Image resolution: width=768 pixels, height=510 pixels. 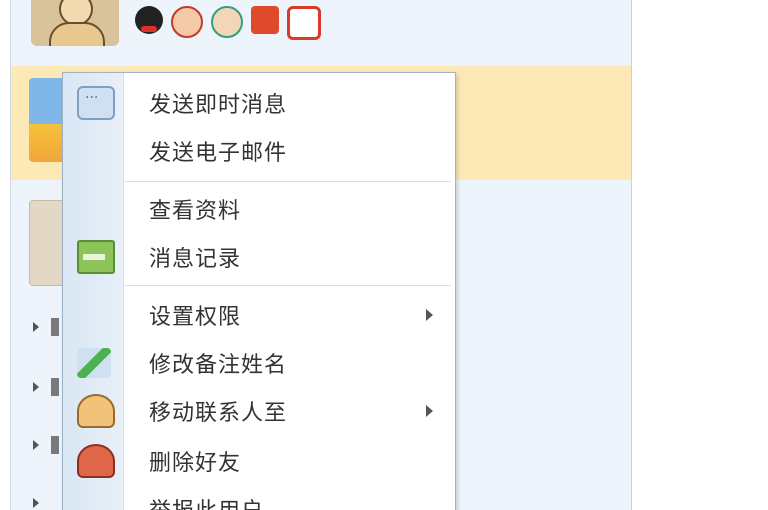 I want to click on menu-item-label: 举报此用户, so click(x=206, y=501).